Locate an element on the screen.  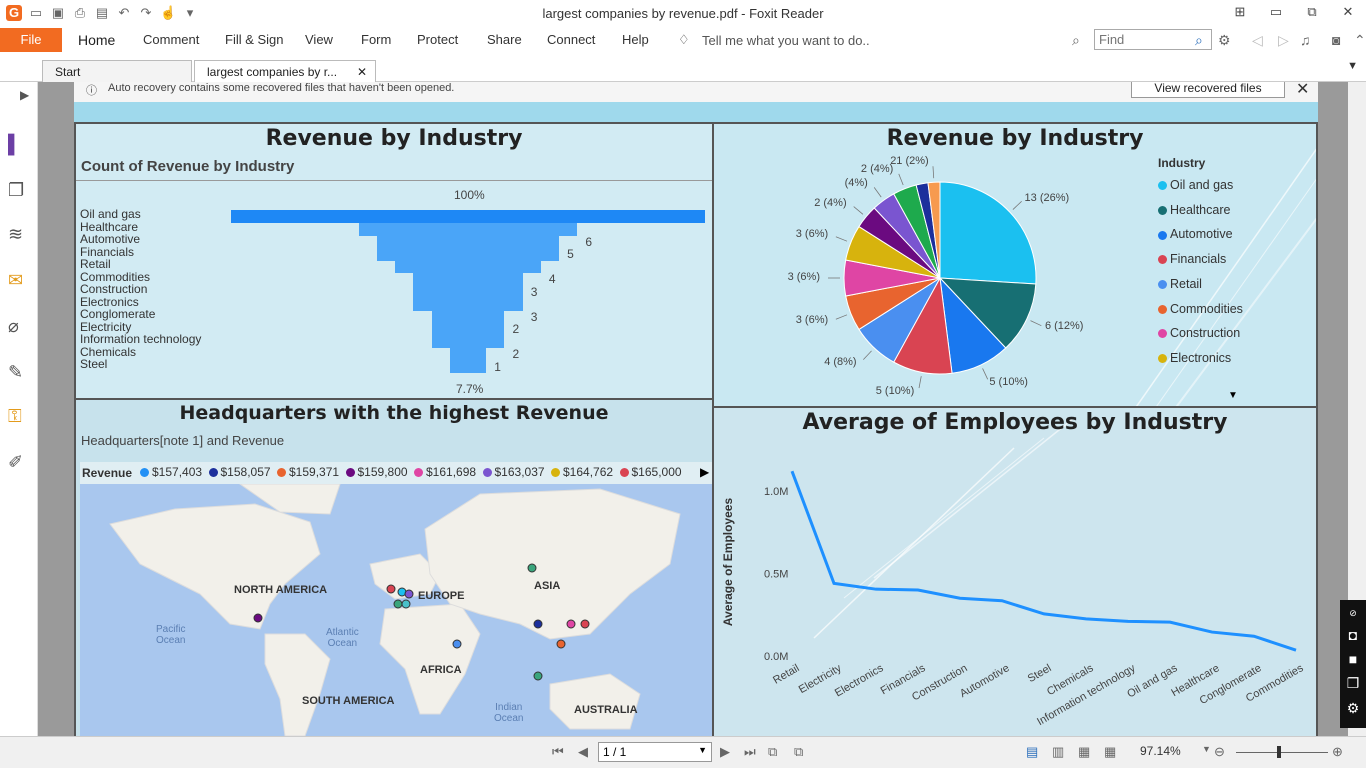
map-legend-item: $164,762 is located at coordinates (582, 472).